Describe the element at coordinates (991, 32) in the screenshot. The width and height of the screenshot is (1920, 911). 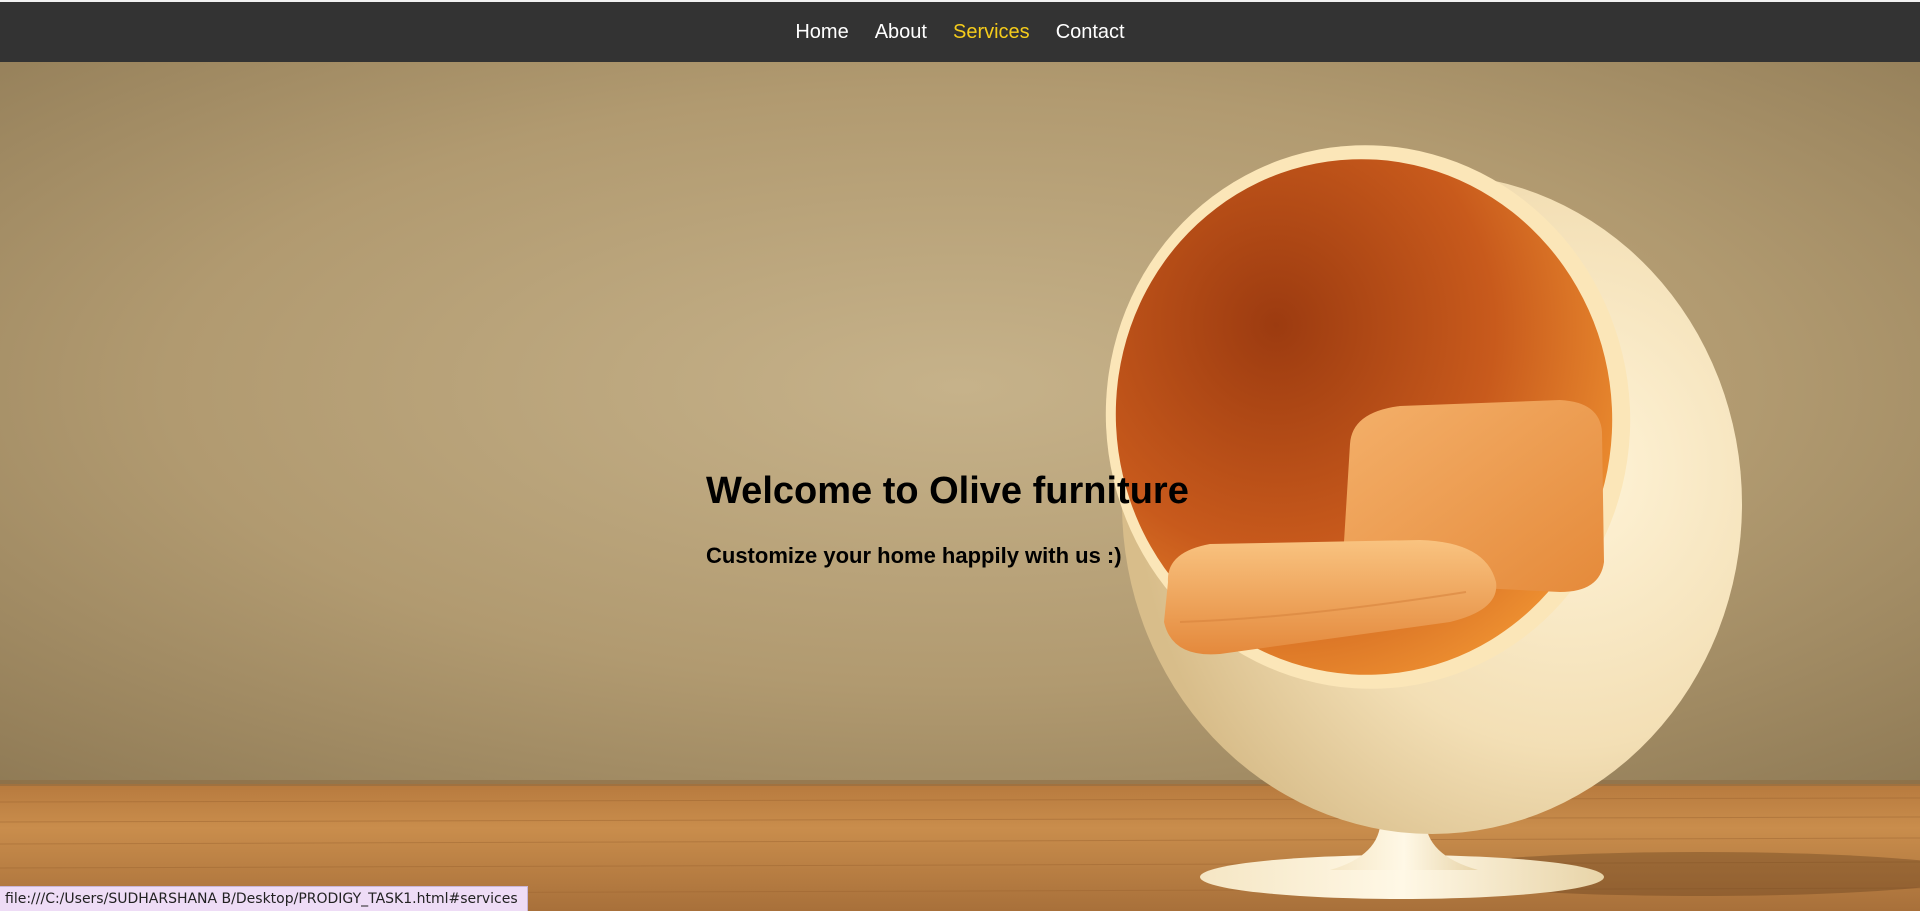
I see `nav-link-services: Services` at that location.